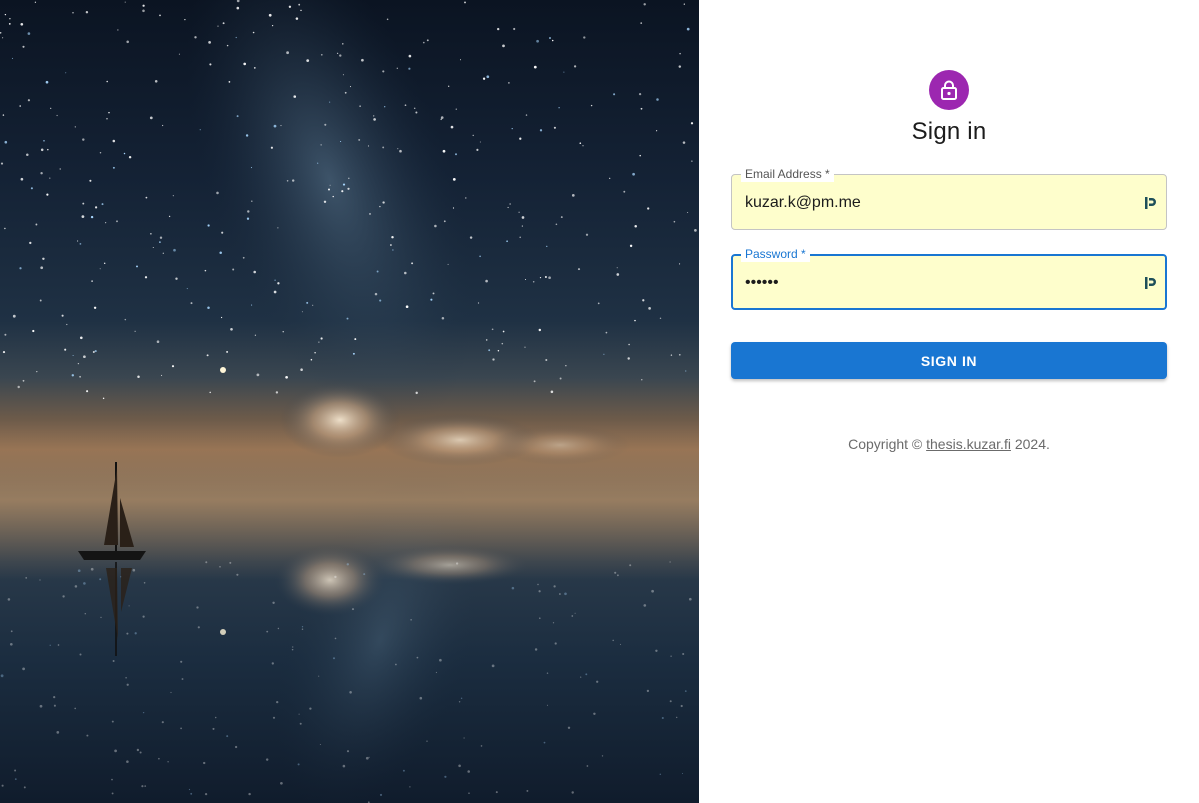  I want to click on lock-icon, so click(949, 90).